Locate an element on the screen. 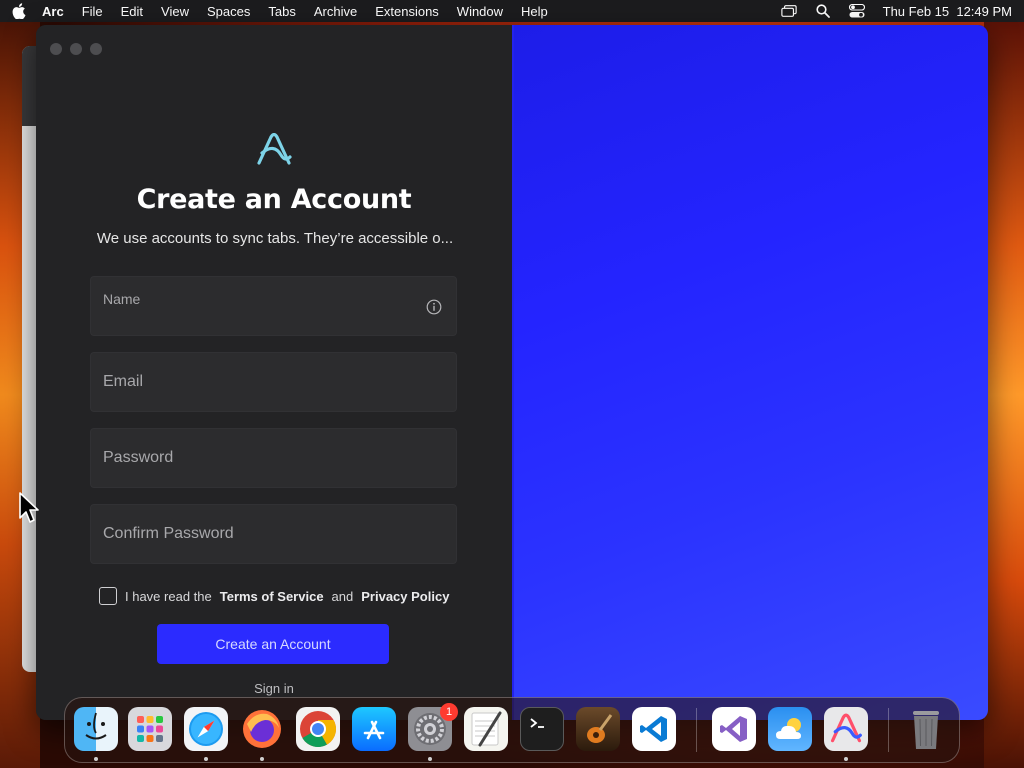 The image size is (1024, 768). dock-visual-studio-icon is located at coordinates (734, 729).